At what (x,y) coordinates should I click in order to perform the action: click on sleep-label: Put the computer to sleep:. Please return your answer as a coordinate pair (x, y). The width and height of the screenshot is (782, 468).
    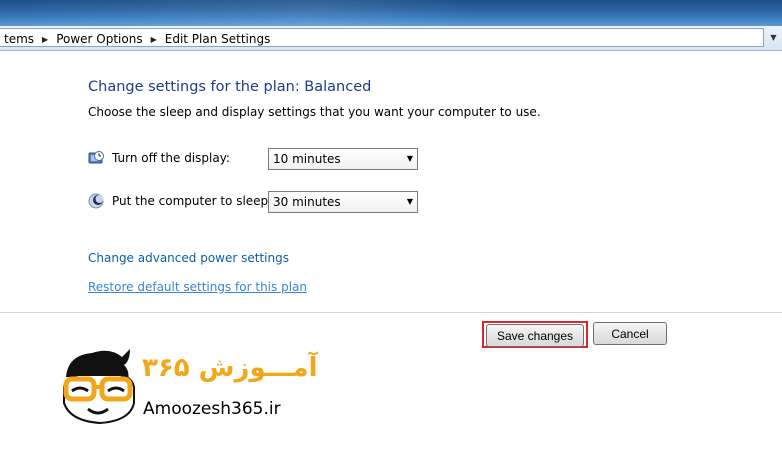
    Looking at the image, I should click on (192, 201).